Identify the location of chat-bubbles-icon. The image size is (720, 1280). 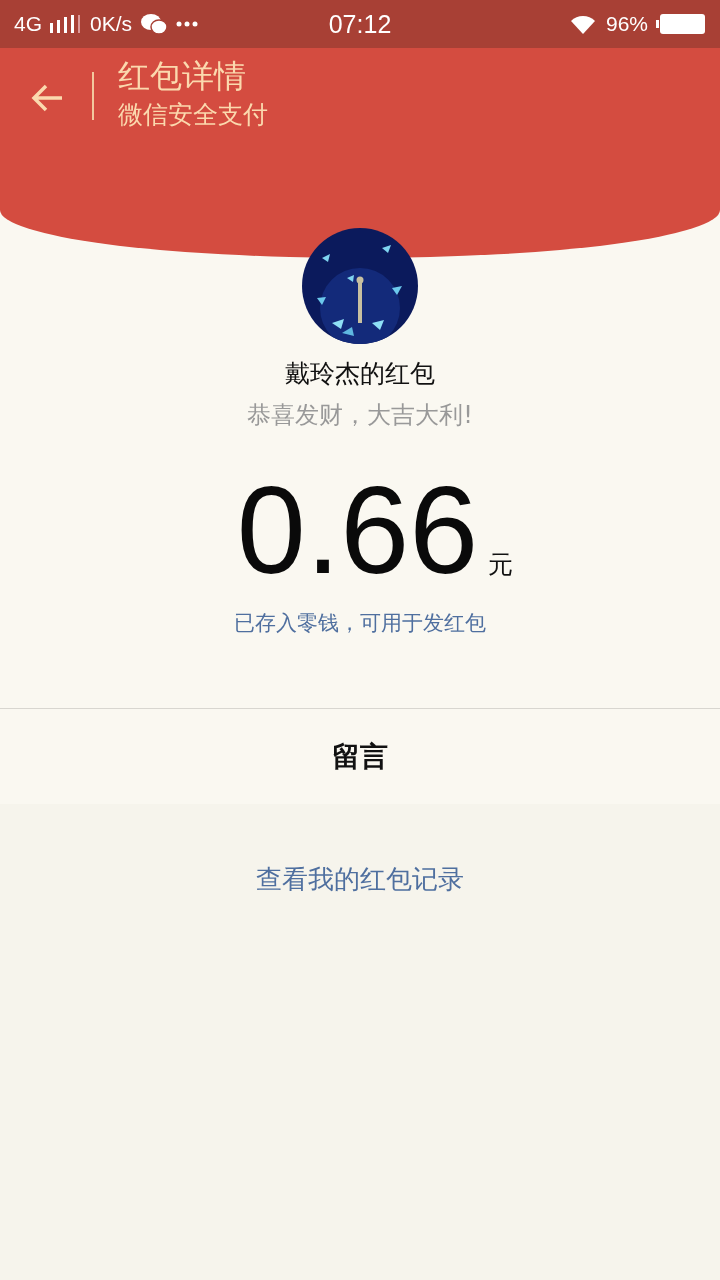
(154, 24).